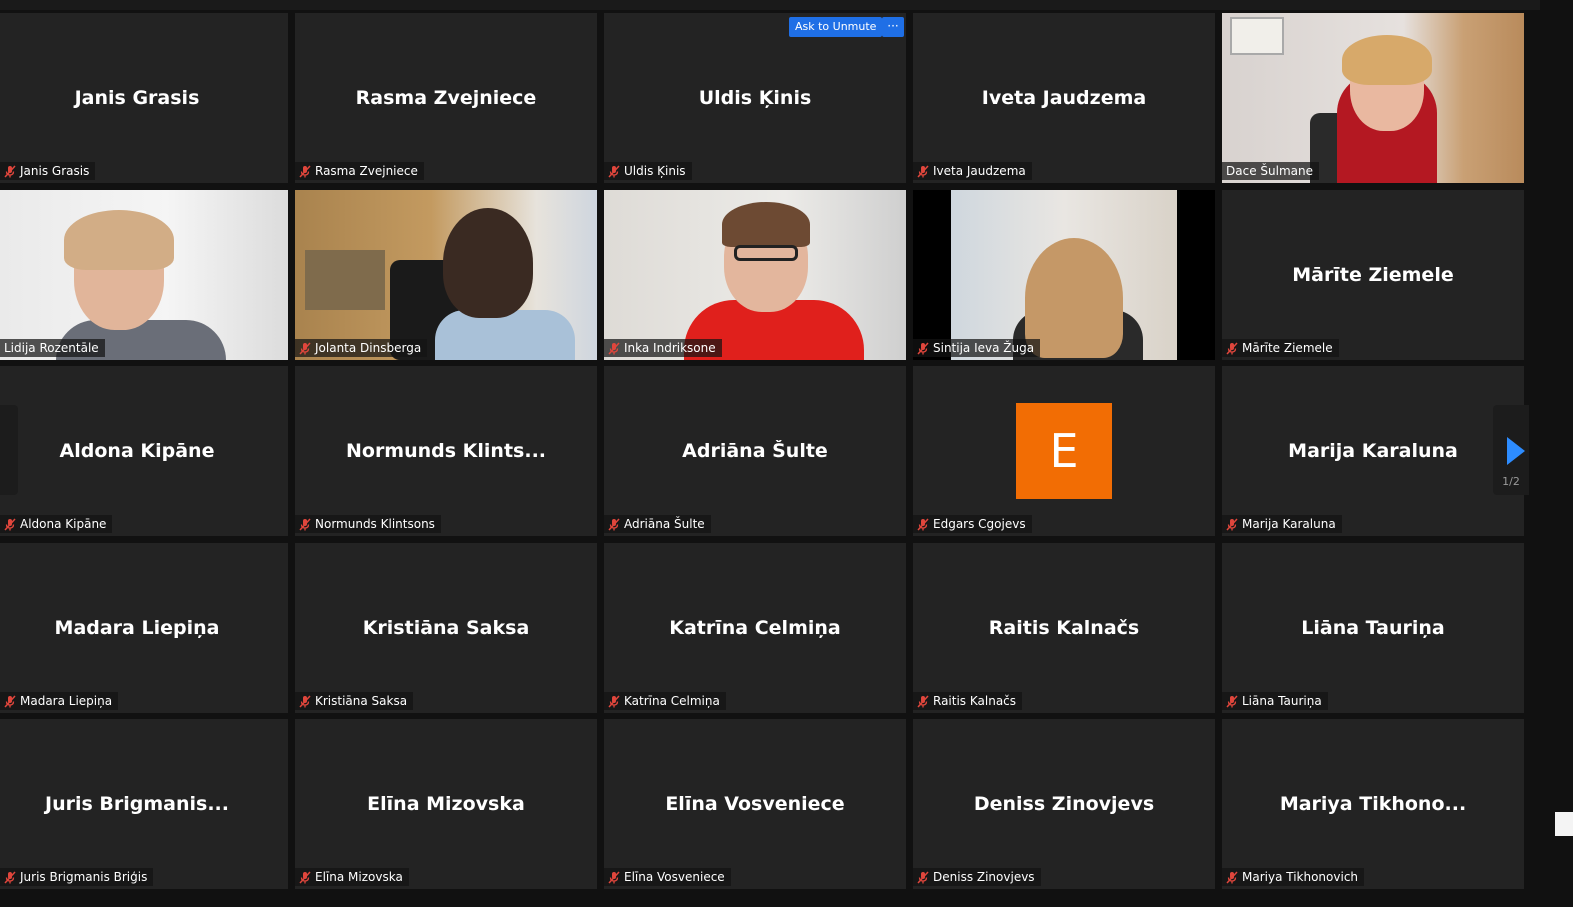 The width and height of the screenshot is (1573, 907). I want to click on participant-tile: Madara Liepiņa Madara Liepiņa, so click(144, 628).